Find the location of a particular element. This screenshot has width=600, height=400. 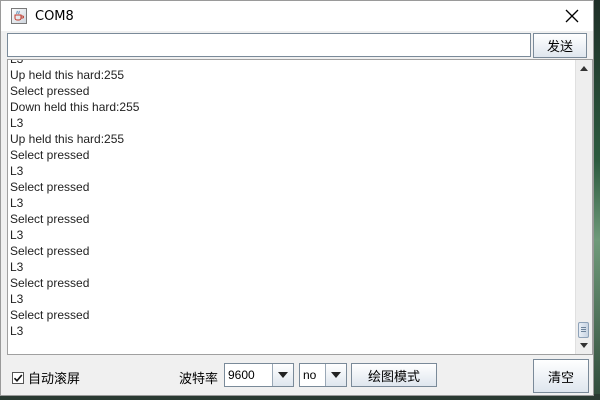

autoscroll-label: 自动滚屏 is located at coordinates (54, 379).